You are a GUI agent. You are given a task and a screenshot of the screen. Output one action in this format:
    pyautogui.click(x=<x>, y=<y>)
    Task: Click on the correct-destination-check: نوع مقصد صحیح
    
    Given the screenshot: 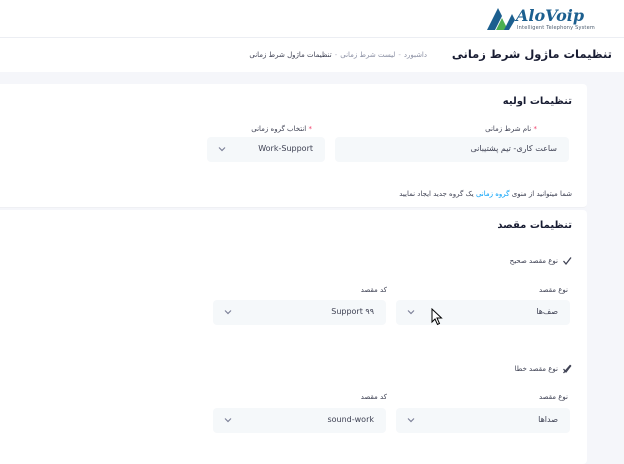 What is the action you would take?
    pyautogui.click(x=541, y=261)
    